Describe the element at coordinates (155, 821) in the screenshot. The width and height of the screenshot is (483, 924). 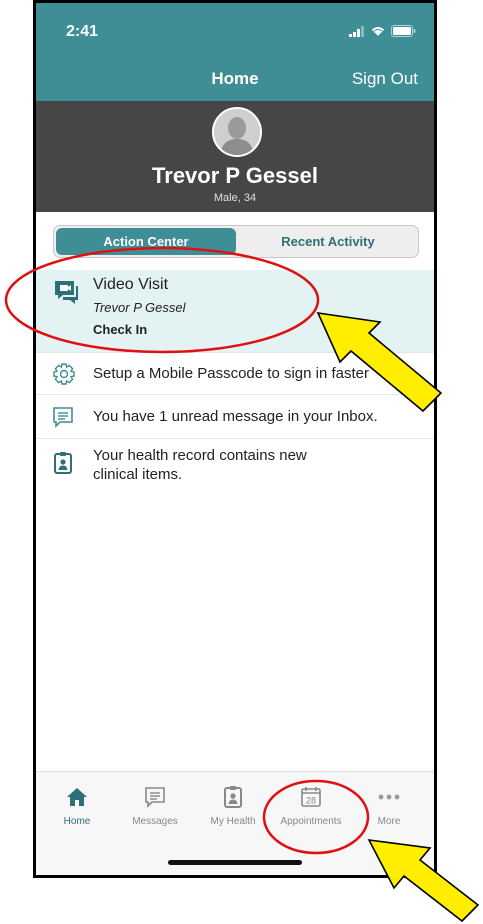
I see `tab-messages-label: Messages` at that location.